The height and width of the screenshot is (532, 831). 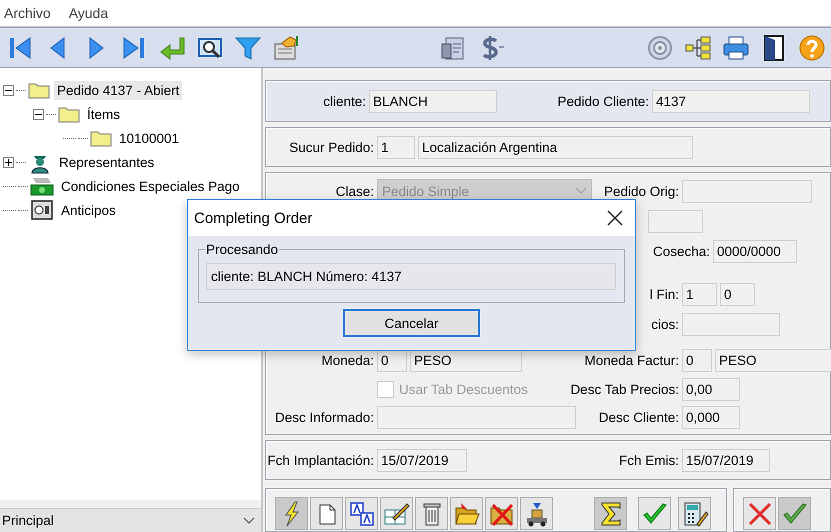 What do you see at coordinates (648, 460) in the screenshot?
I see `field-label: Fch Emis:` at bounding box center [648, 460].